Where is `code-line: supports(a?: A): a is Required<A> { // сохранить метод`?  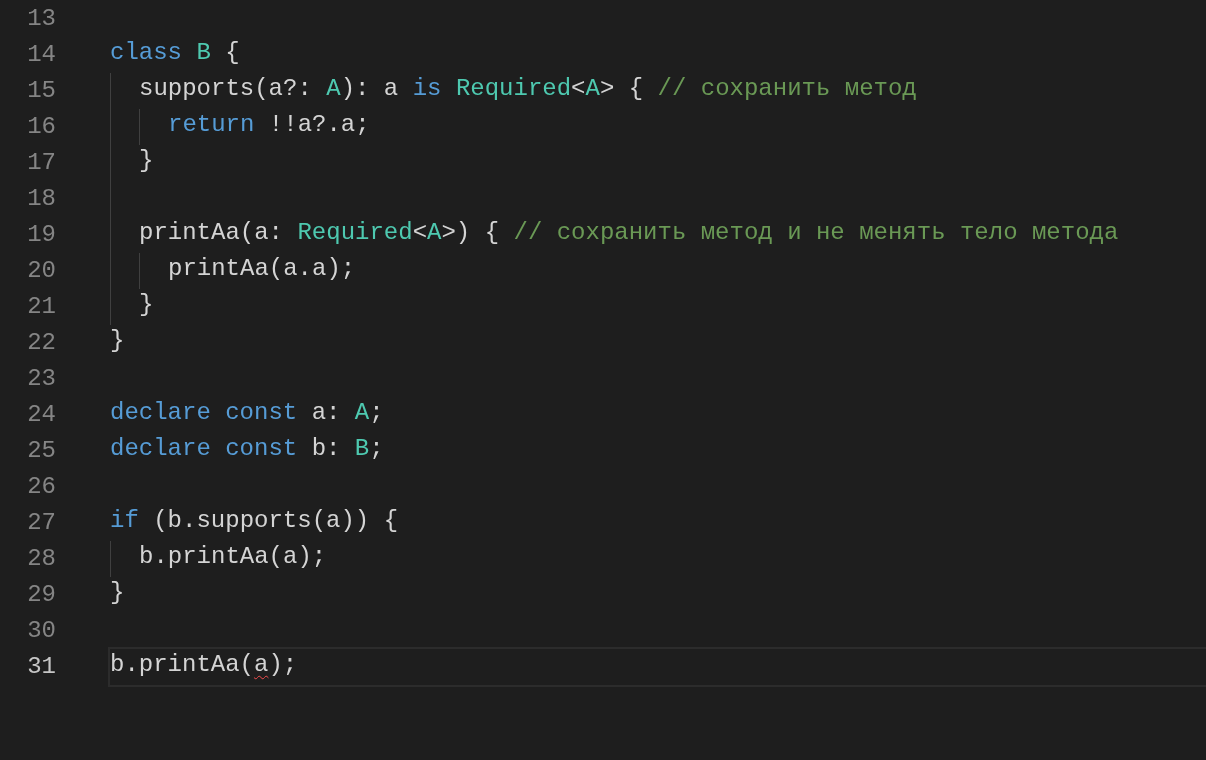 code-line: supports(a?: A): a is Required<A> { // сохранить метод is located at coordinates (528, 89).